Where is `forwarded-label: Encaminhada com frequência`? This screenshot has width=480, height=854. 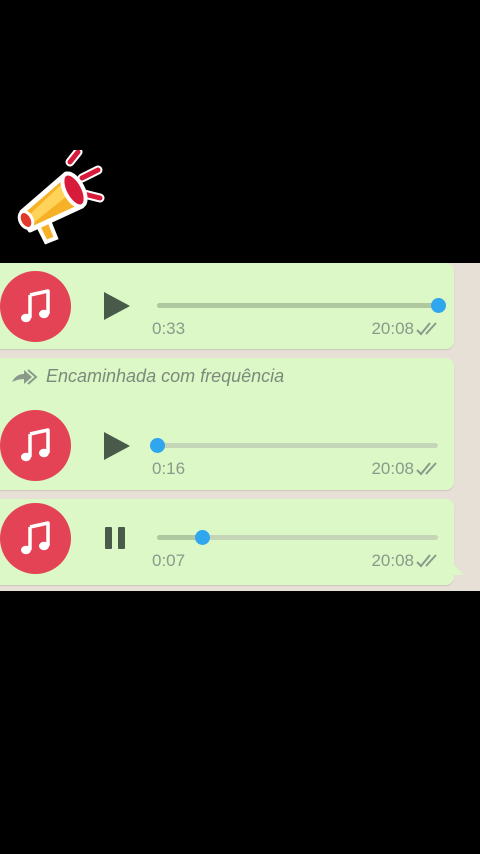 forwarded-label: Encaminhada com frequência is located at coordinates (165, 376).